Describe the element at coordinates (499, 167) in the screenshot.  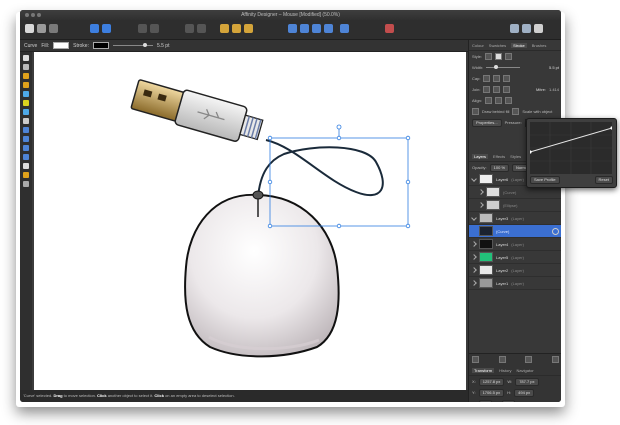
I see `opacity-field: 100 %` at that location.